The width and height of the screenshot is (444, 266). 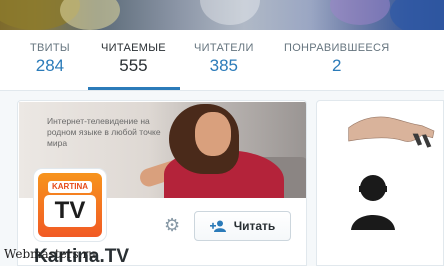 What do you see at coordinates (337, 65) in the screenshot?
I see `stat-likes-value: 2` at bounding box center [337, 65].